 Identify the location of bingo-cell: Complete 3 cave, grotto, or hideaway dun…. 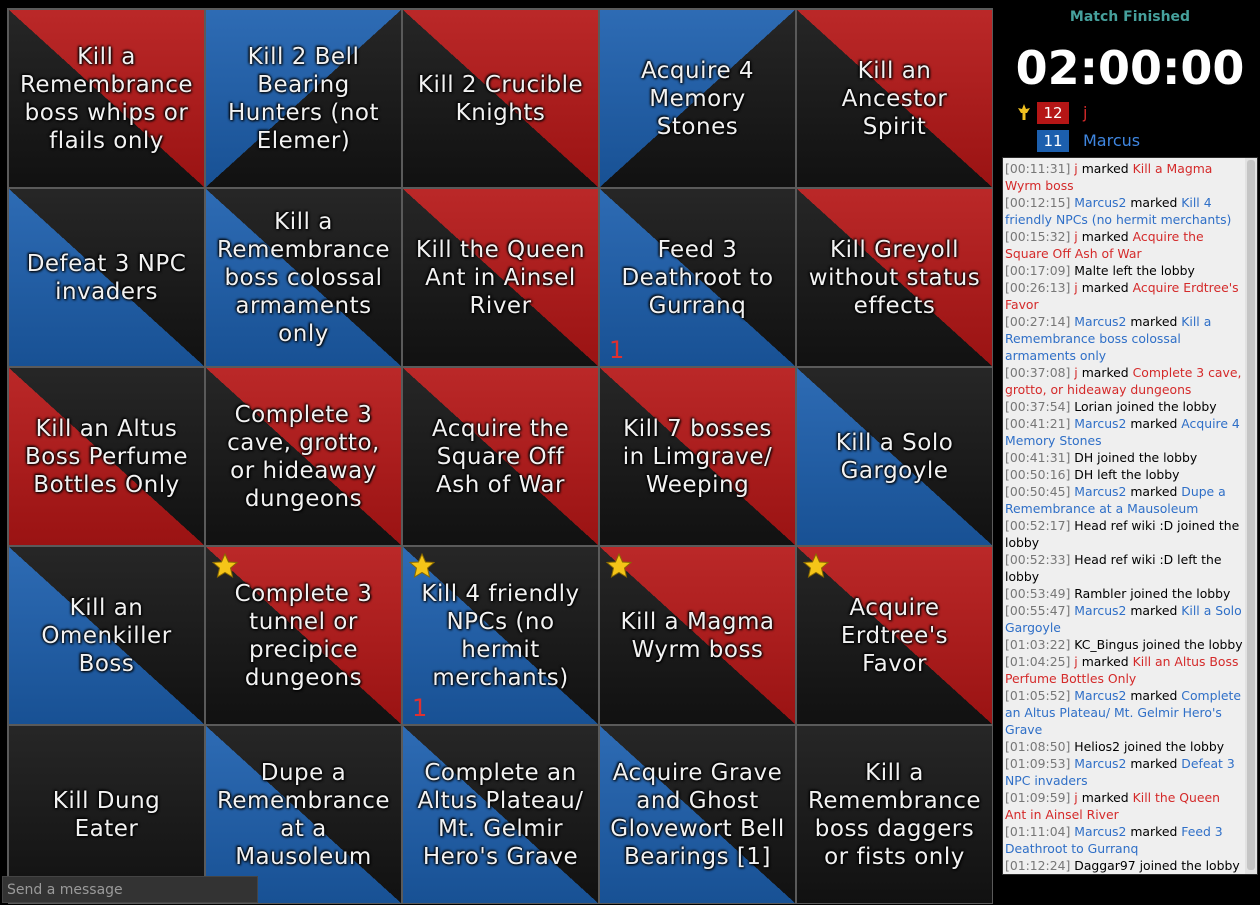
(303, 456).